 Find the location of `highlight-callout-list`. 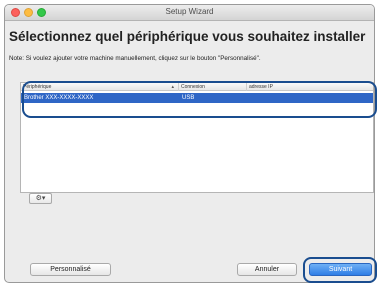

highlight-callout-list is located at coordinates (199, 99).